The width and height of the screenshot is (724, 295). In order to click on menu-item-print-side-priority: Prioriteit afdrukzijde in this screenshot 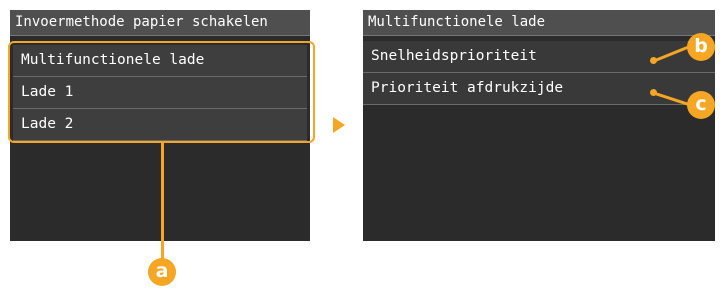, I will do `click(539, 89)`.